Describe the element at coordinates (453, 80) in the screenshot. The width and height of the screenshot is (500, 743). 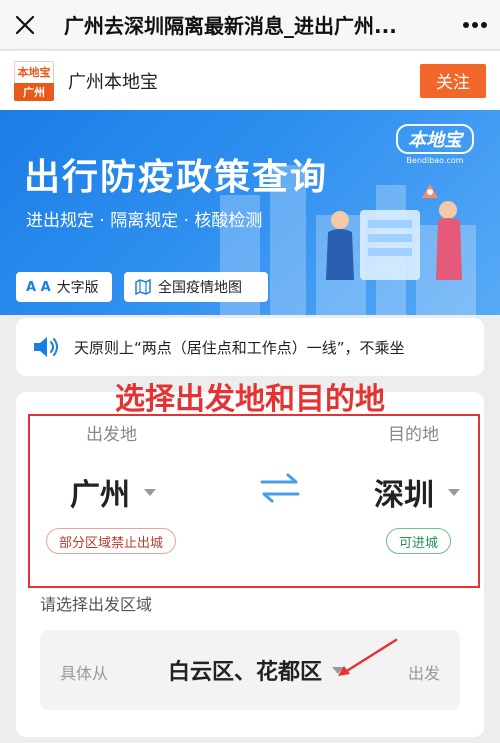
I see `follow-button: 关注` at that location.